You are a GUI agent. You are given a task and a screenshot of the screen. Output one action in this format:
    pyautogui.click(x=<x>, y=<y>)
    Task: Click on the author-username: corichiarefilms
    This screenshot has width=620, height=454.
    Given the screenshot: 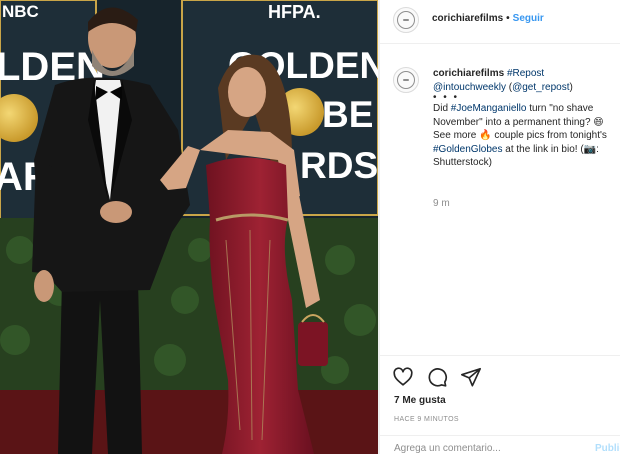 What is the action you would take?
    pyautogui.click(x=467, y=18)
    